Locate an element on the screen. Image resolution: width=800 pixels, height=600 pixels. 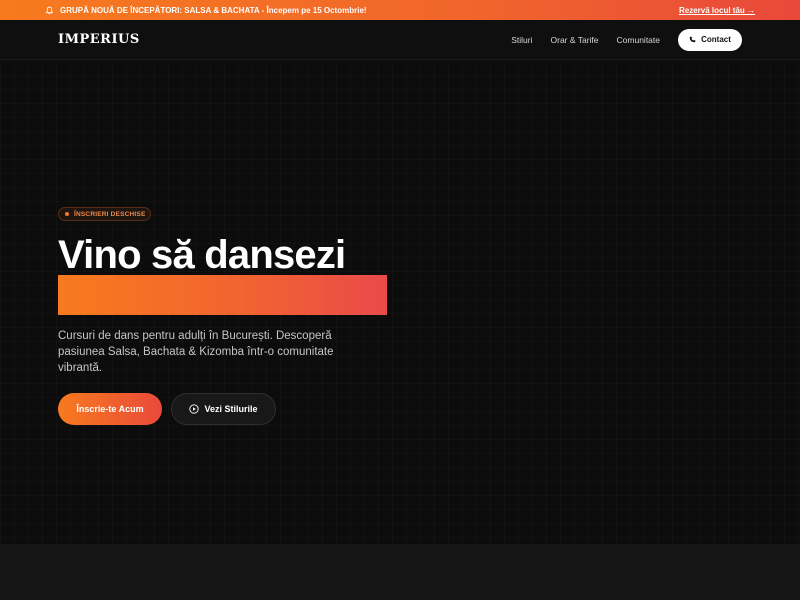
view-styles-label: Vezi Stilurile is located at coordinates (231, 409).